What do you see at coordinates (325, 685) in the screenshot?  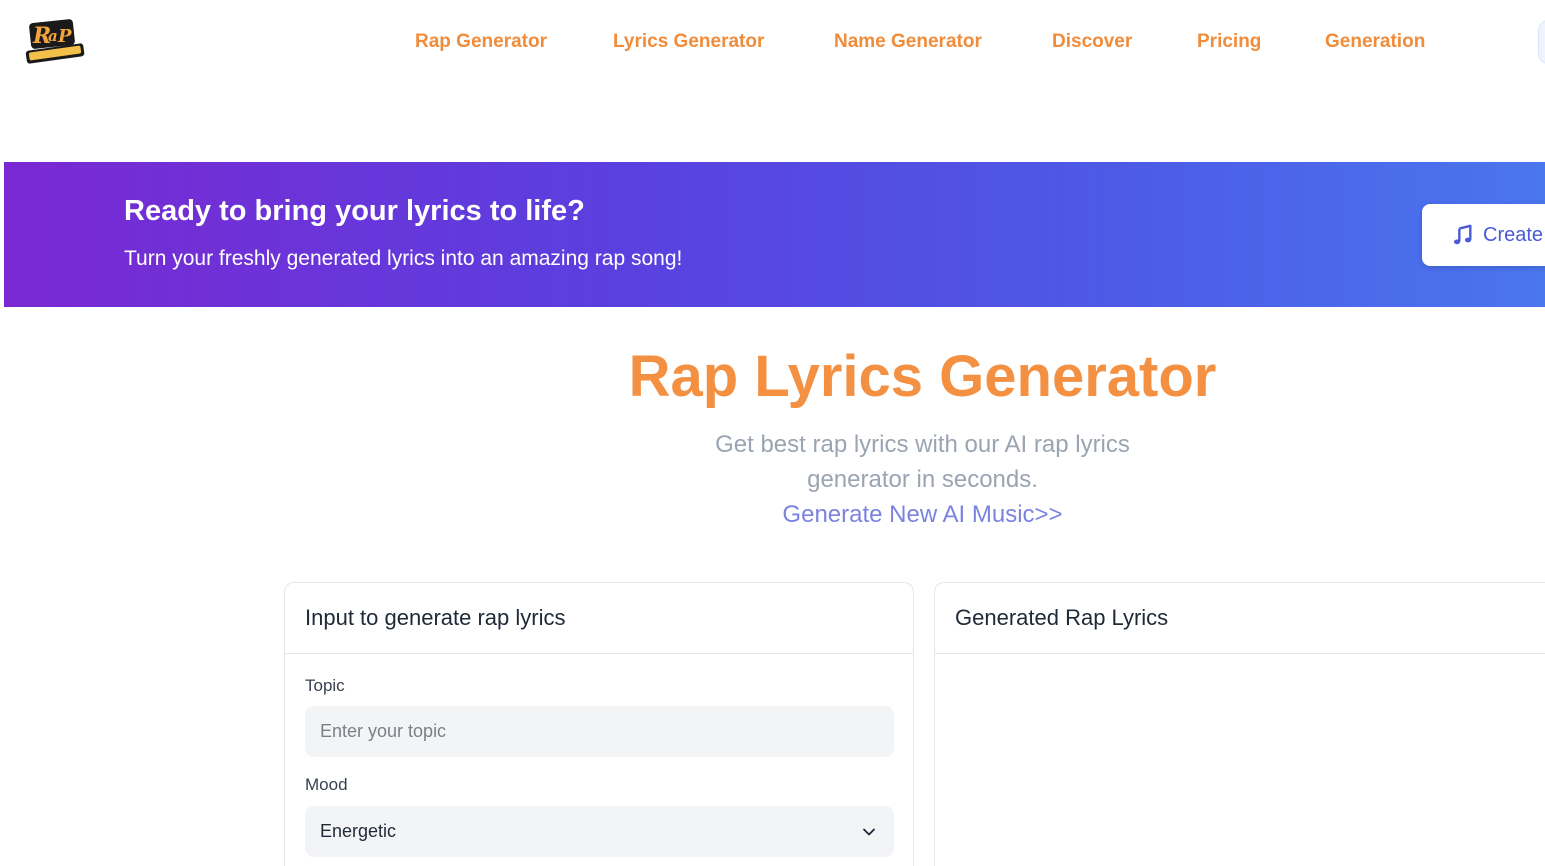 I see `topic-label: Topic` at bounding box center [325, 685].